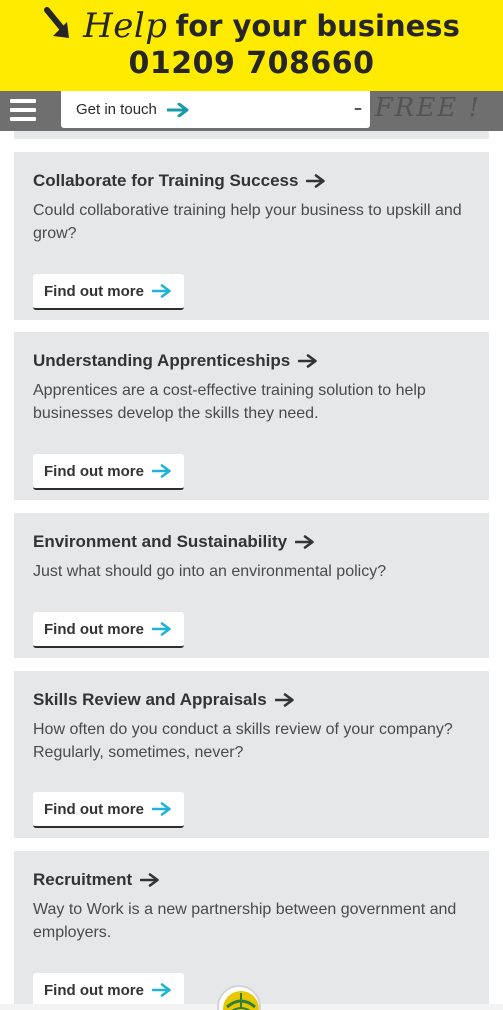  I want to click on get-in-touch-label: Get in touch, so click(116, 109).